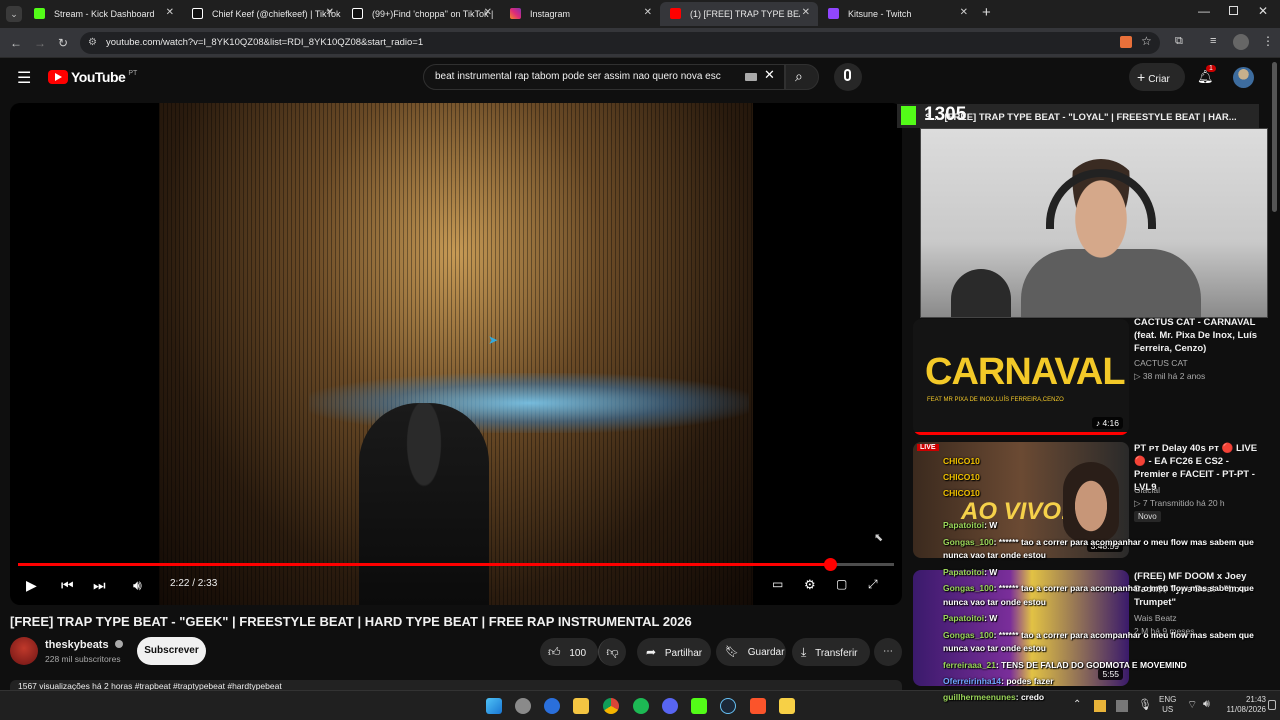 This screenshot has height=720, width=1280. I want to click on hamburger-menu-icon: ☰, so click(24, 78).